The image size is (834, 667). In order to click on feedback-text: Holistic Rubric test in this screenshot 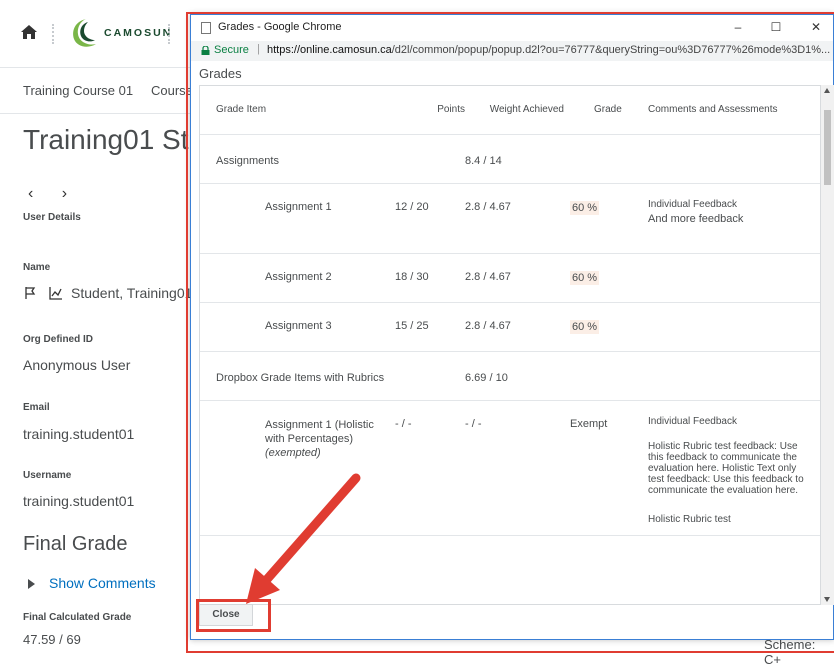, I will do `click(689, 519)`.